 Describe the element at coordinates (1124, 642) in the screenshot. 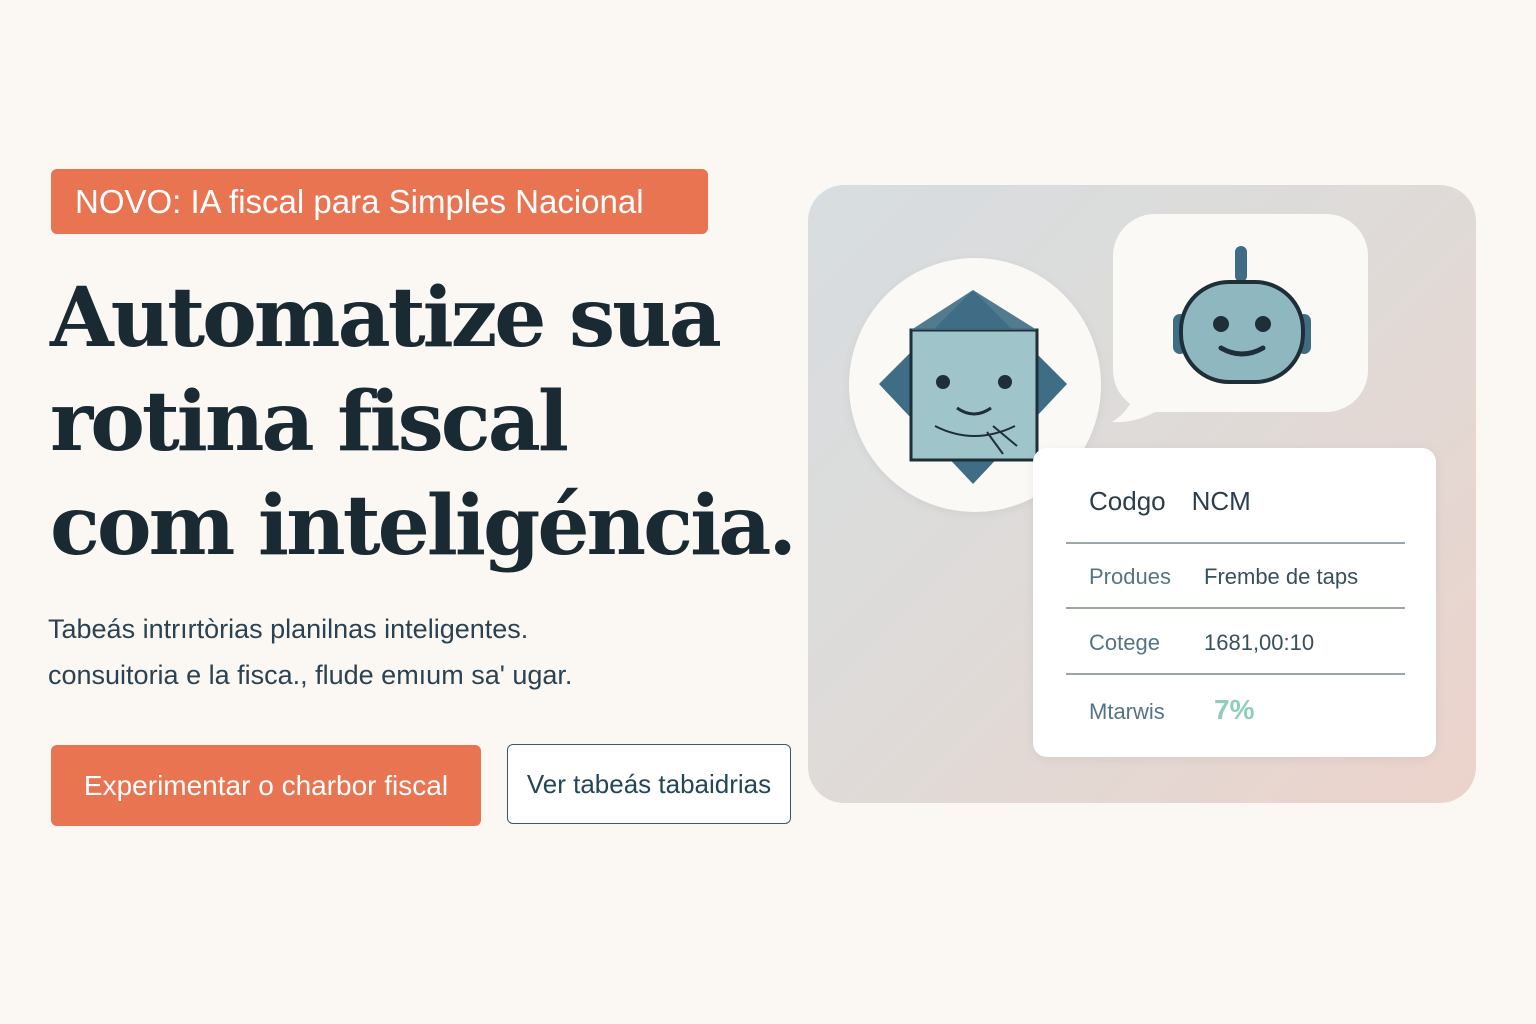

I see `row-key: Cotege` at that location.